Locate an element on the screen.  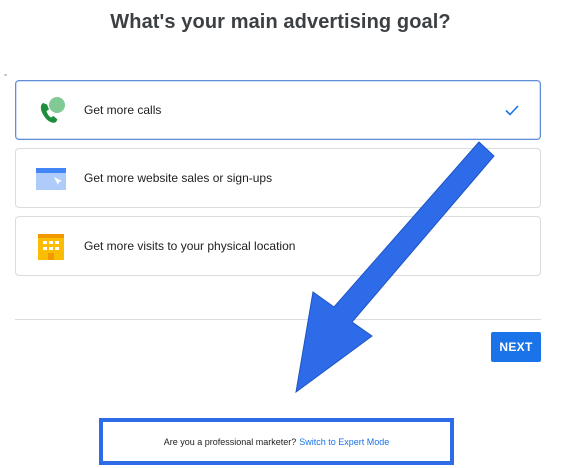
goal-option-label: Get more calls is located at coordinates (123, 110).